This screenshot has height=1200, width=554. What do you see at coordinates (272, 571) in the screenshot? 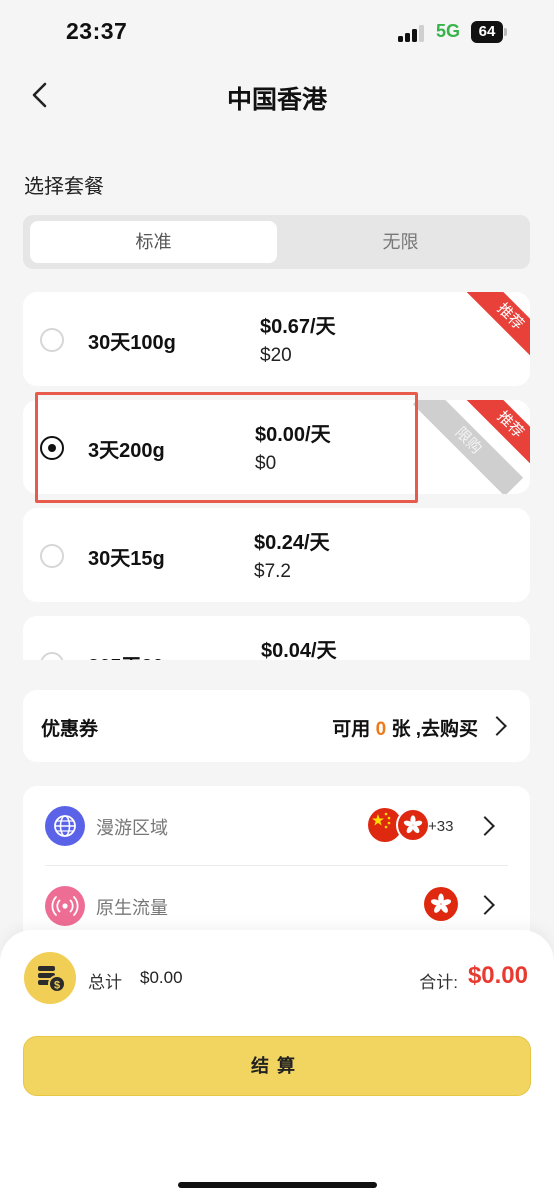
I see `plan-total-price: $7.2` at bounding box center [272, 571].